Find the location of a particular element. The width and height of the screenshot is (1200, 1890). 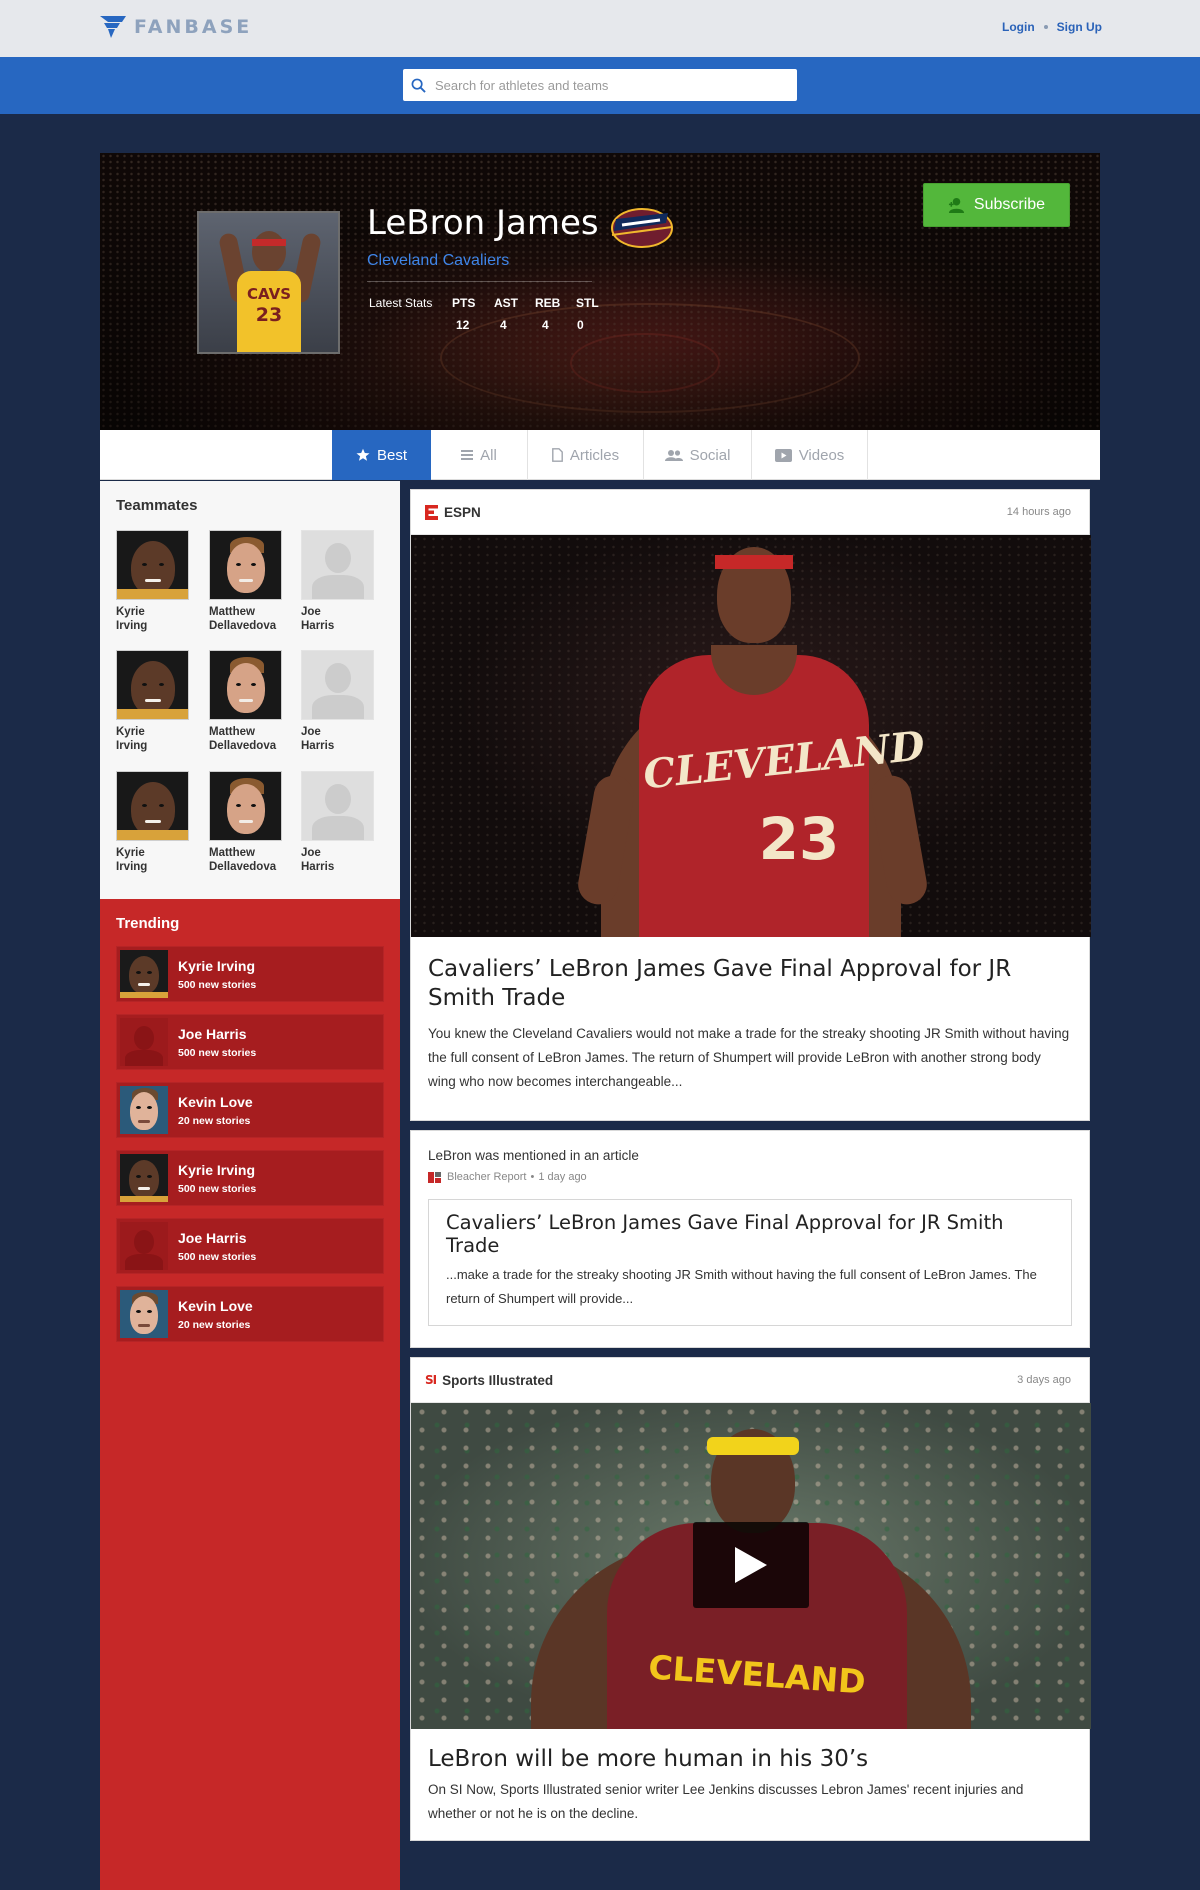

team-link: Cleveland Cavaliers is located at coordinates (438, 261).